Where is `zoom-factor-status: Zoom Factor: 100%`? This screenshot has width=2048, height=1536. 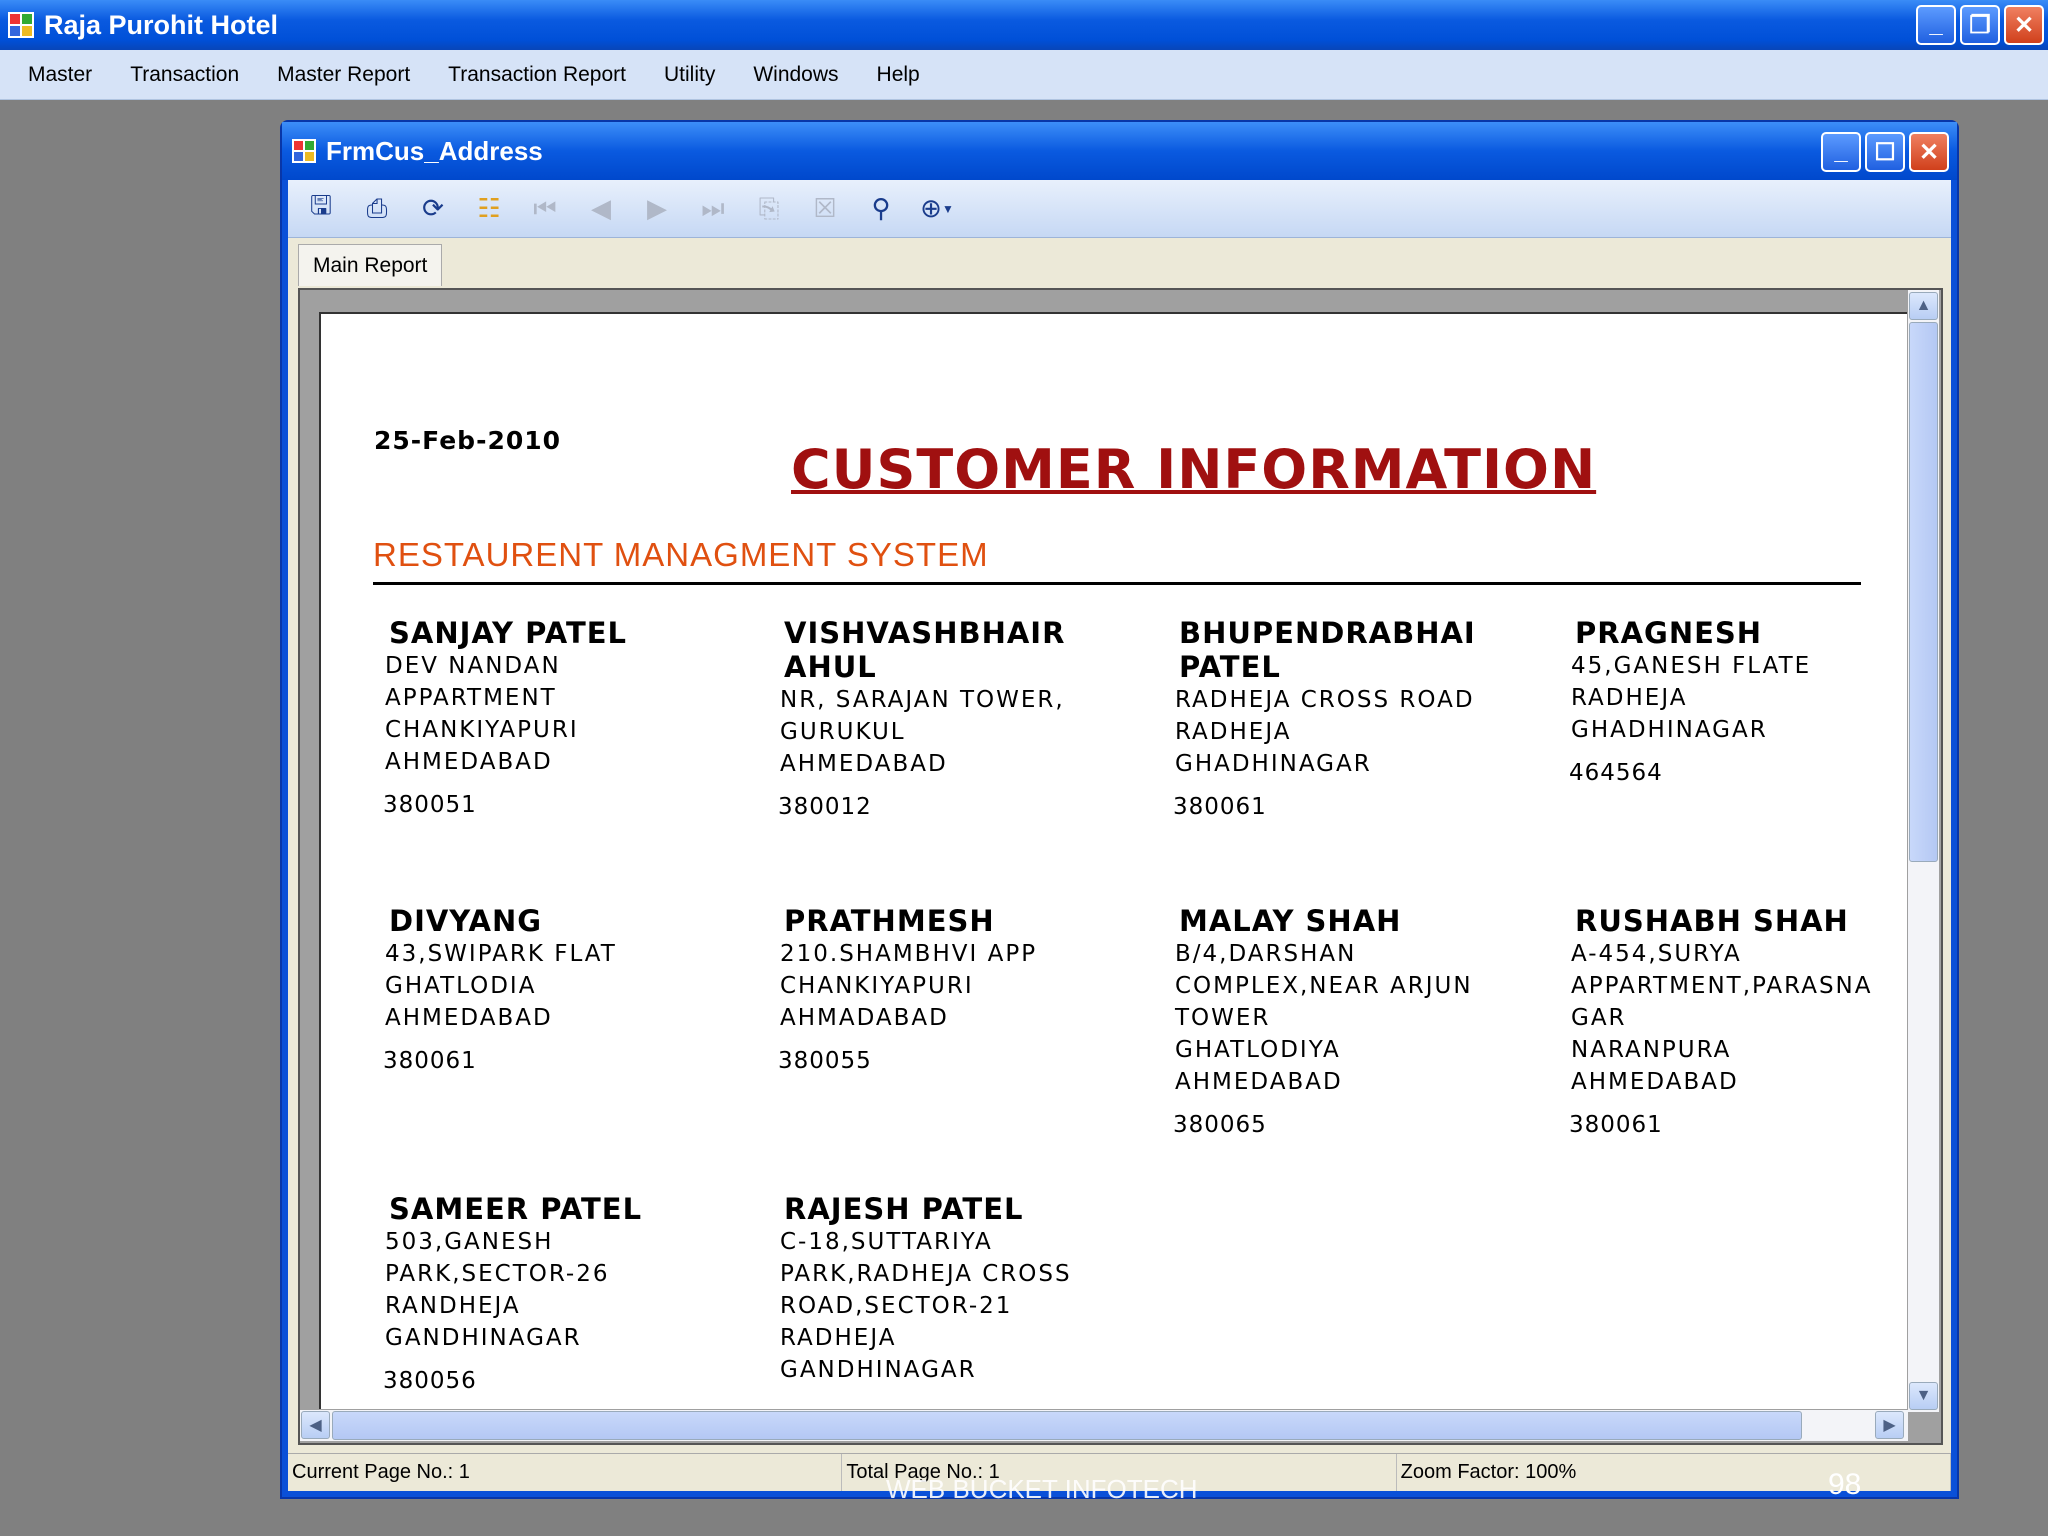 zoom-factor-status: Zoom Factor: 100% is located at coordinates (1674, 1472).